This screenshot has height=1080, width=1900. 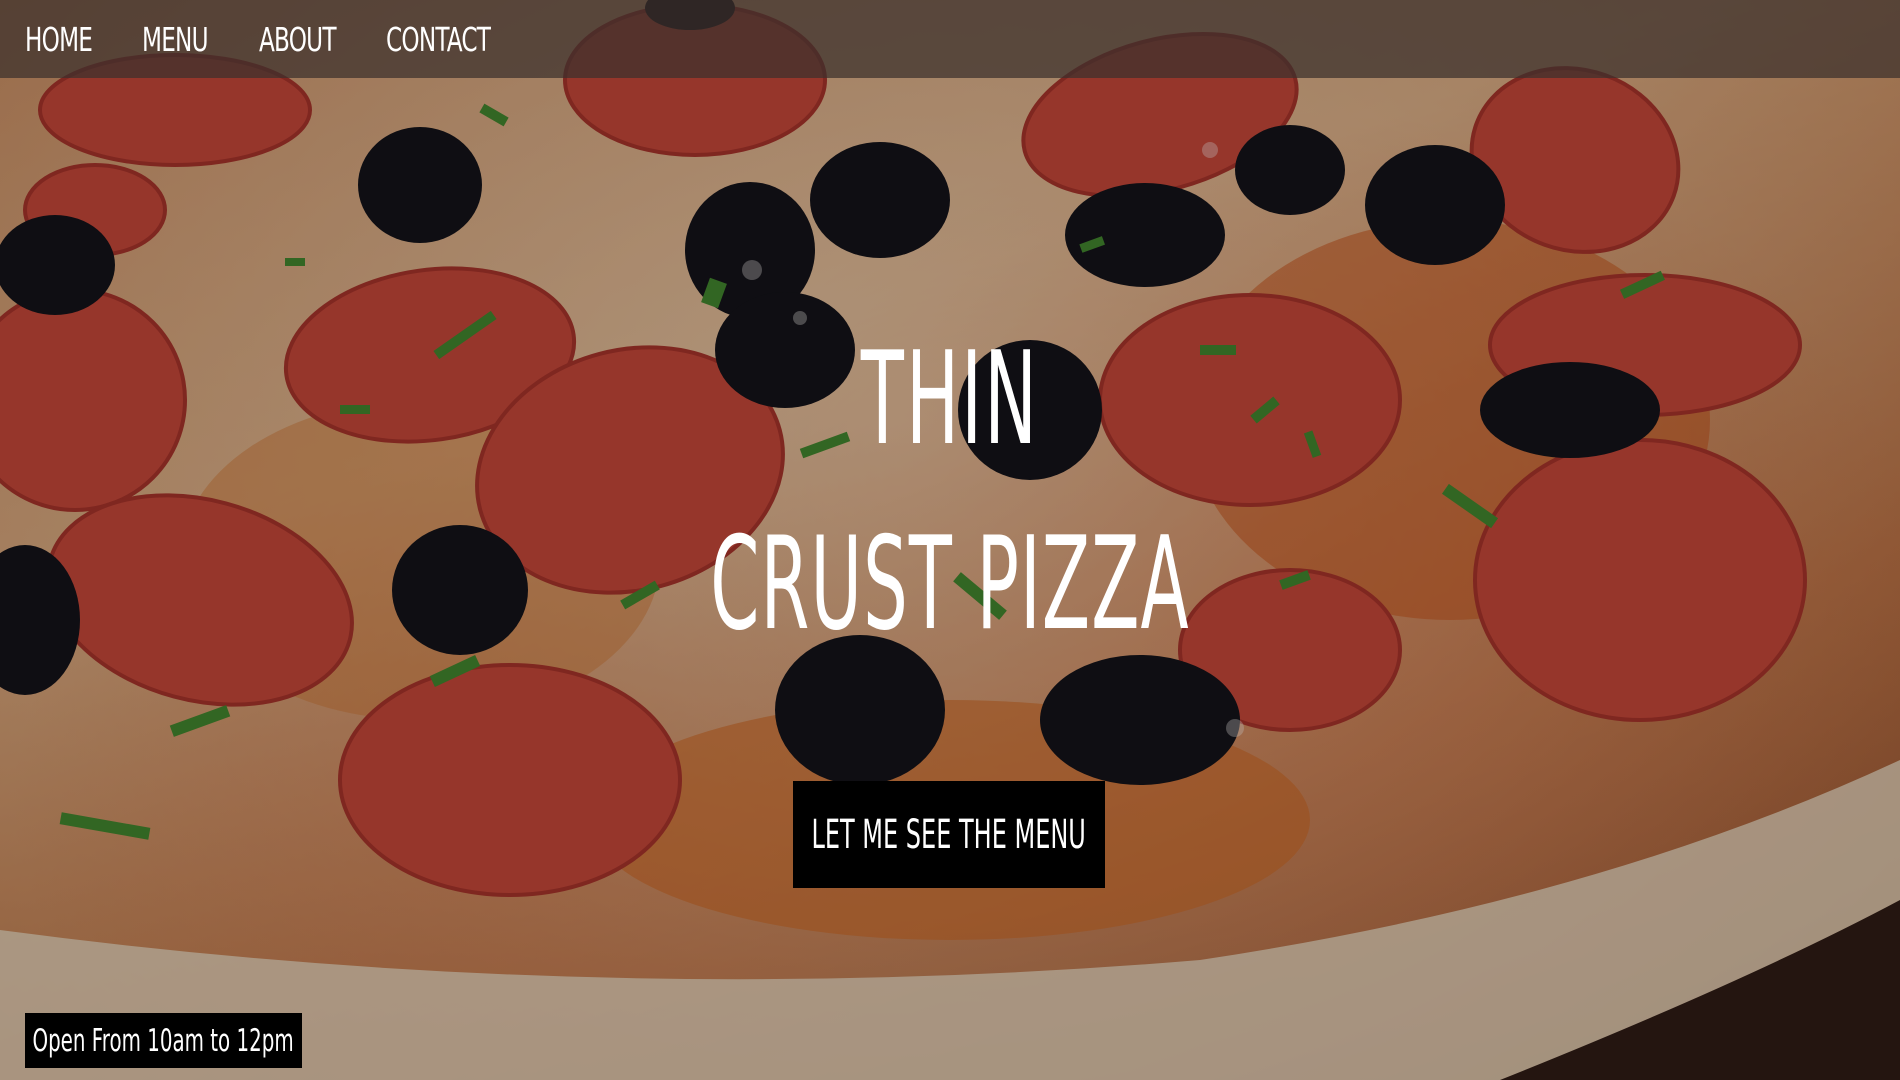 I want to click on nav-link-about: ABOUT, so click(x=297, y=39).